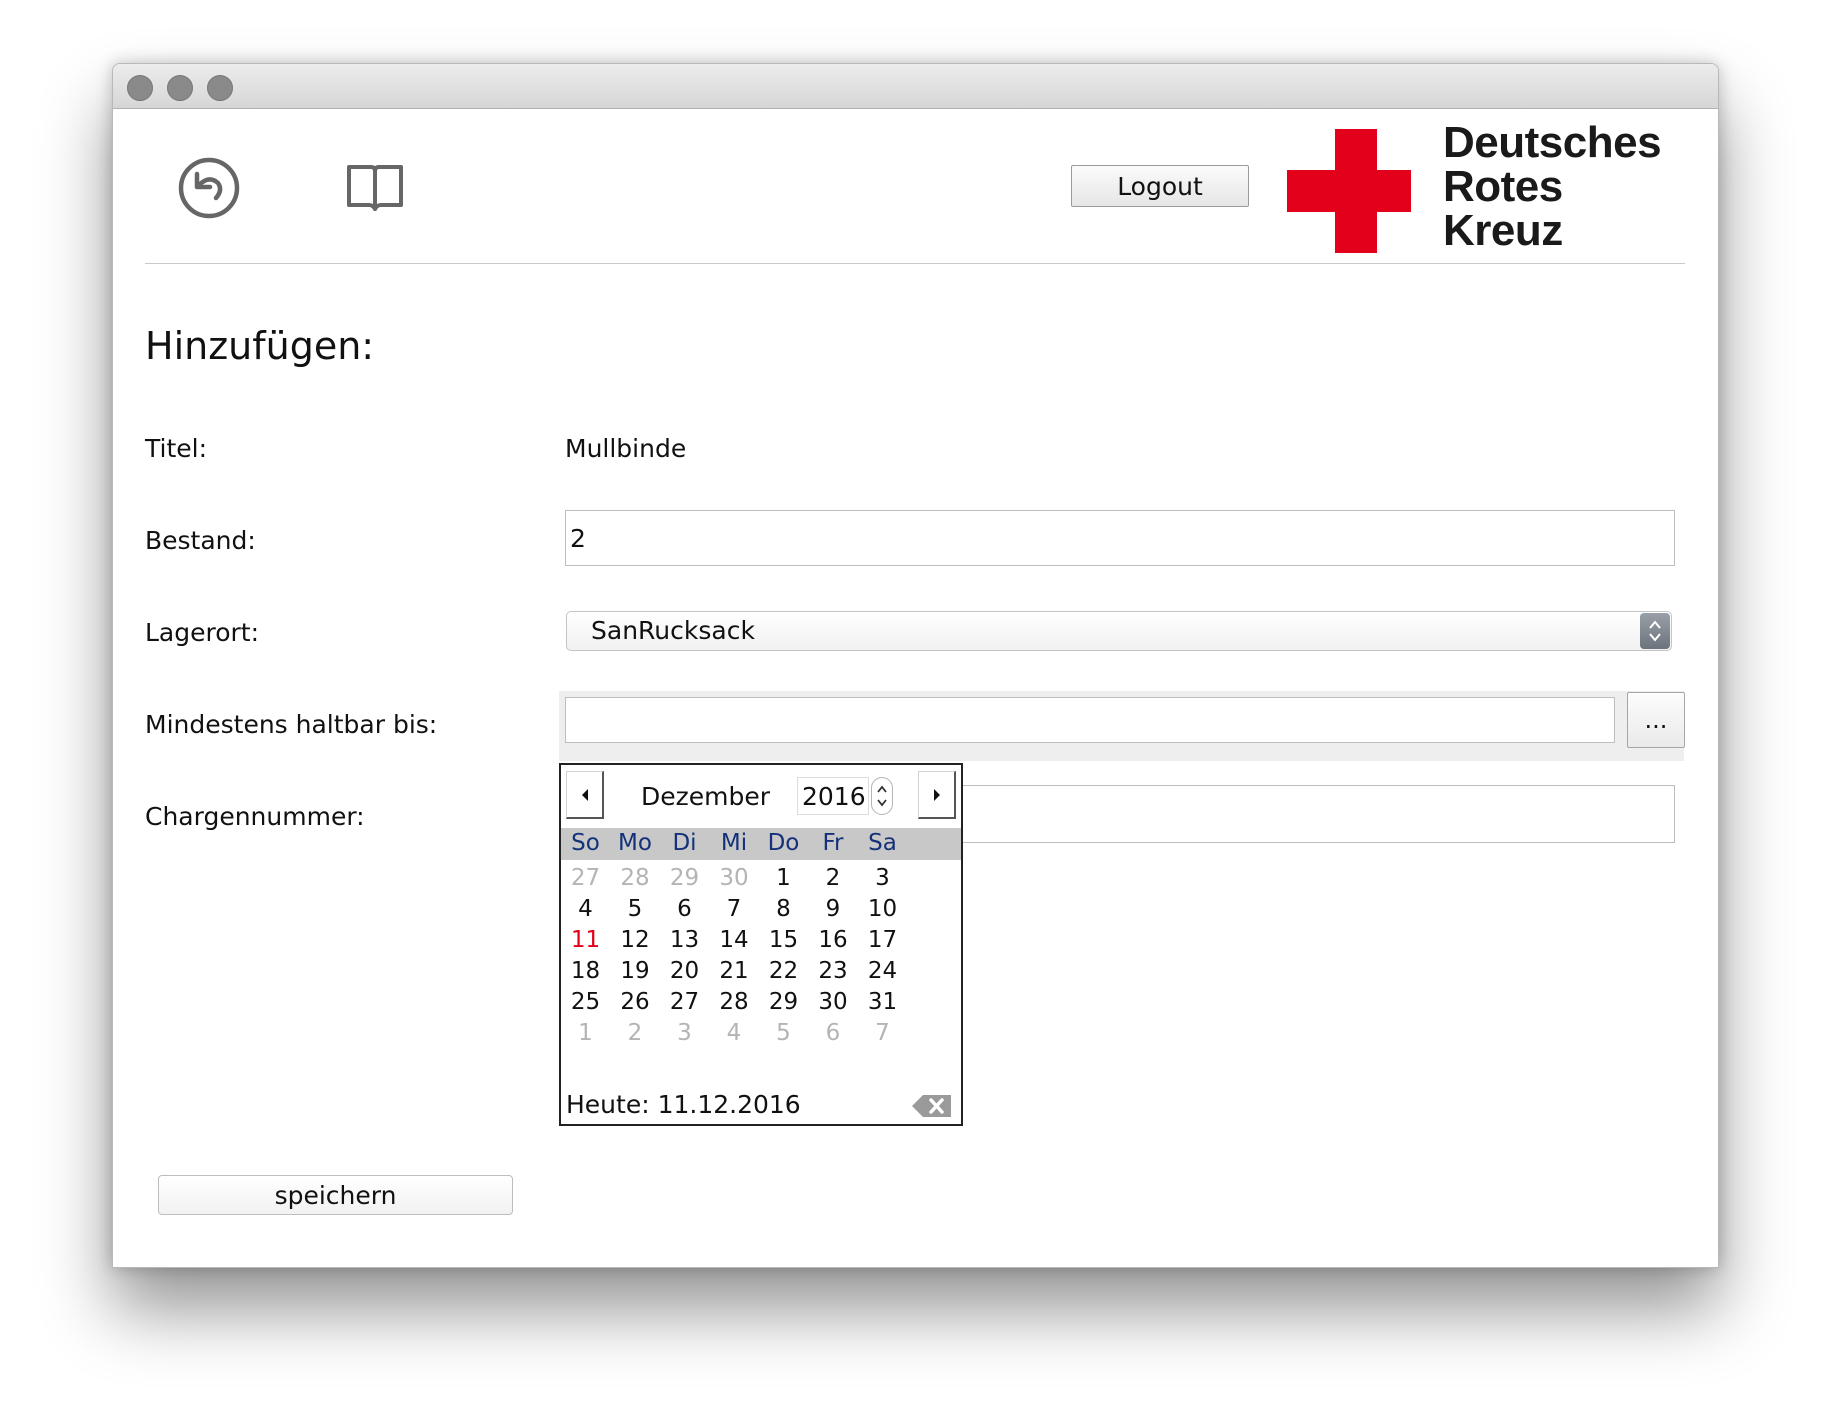  I want to click on lagerort-select: SanRucksack, so click(1119, 631).